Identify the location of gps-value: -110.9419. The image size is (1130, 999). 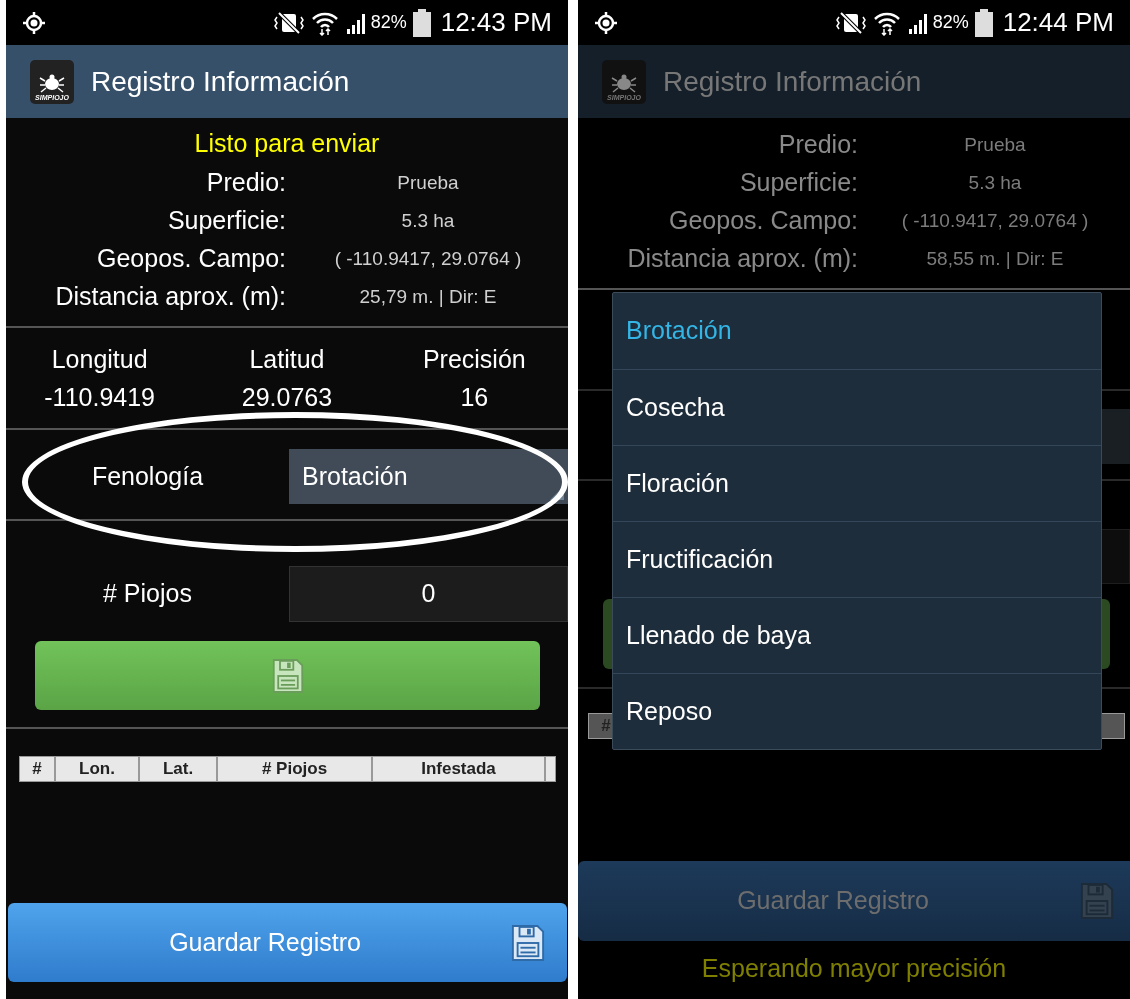
(100, 398).